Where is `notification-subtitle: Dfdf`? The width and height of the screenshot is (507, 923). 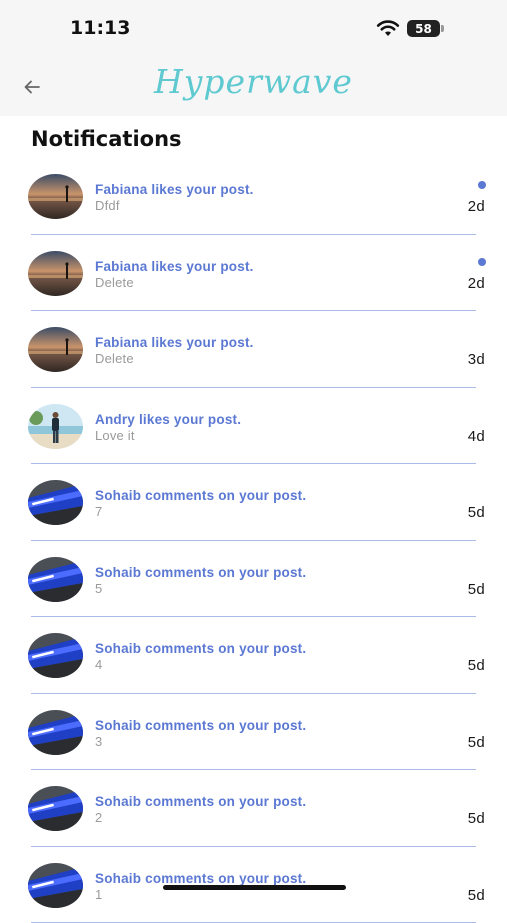
notification-subtitle: Dfdf is located at coordinates (107, 205).